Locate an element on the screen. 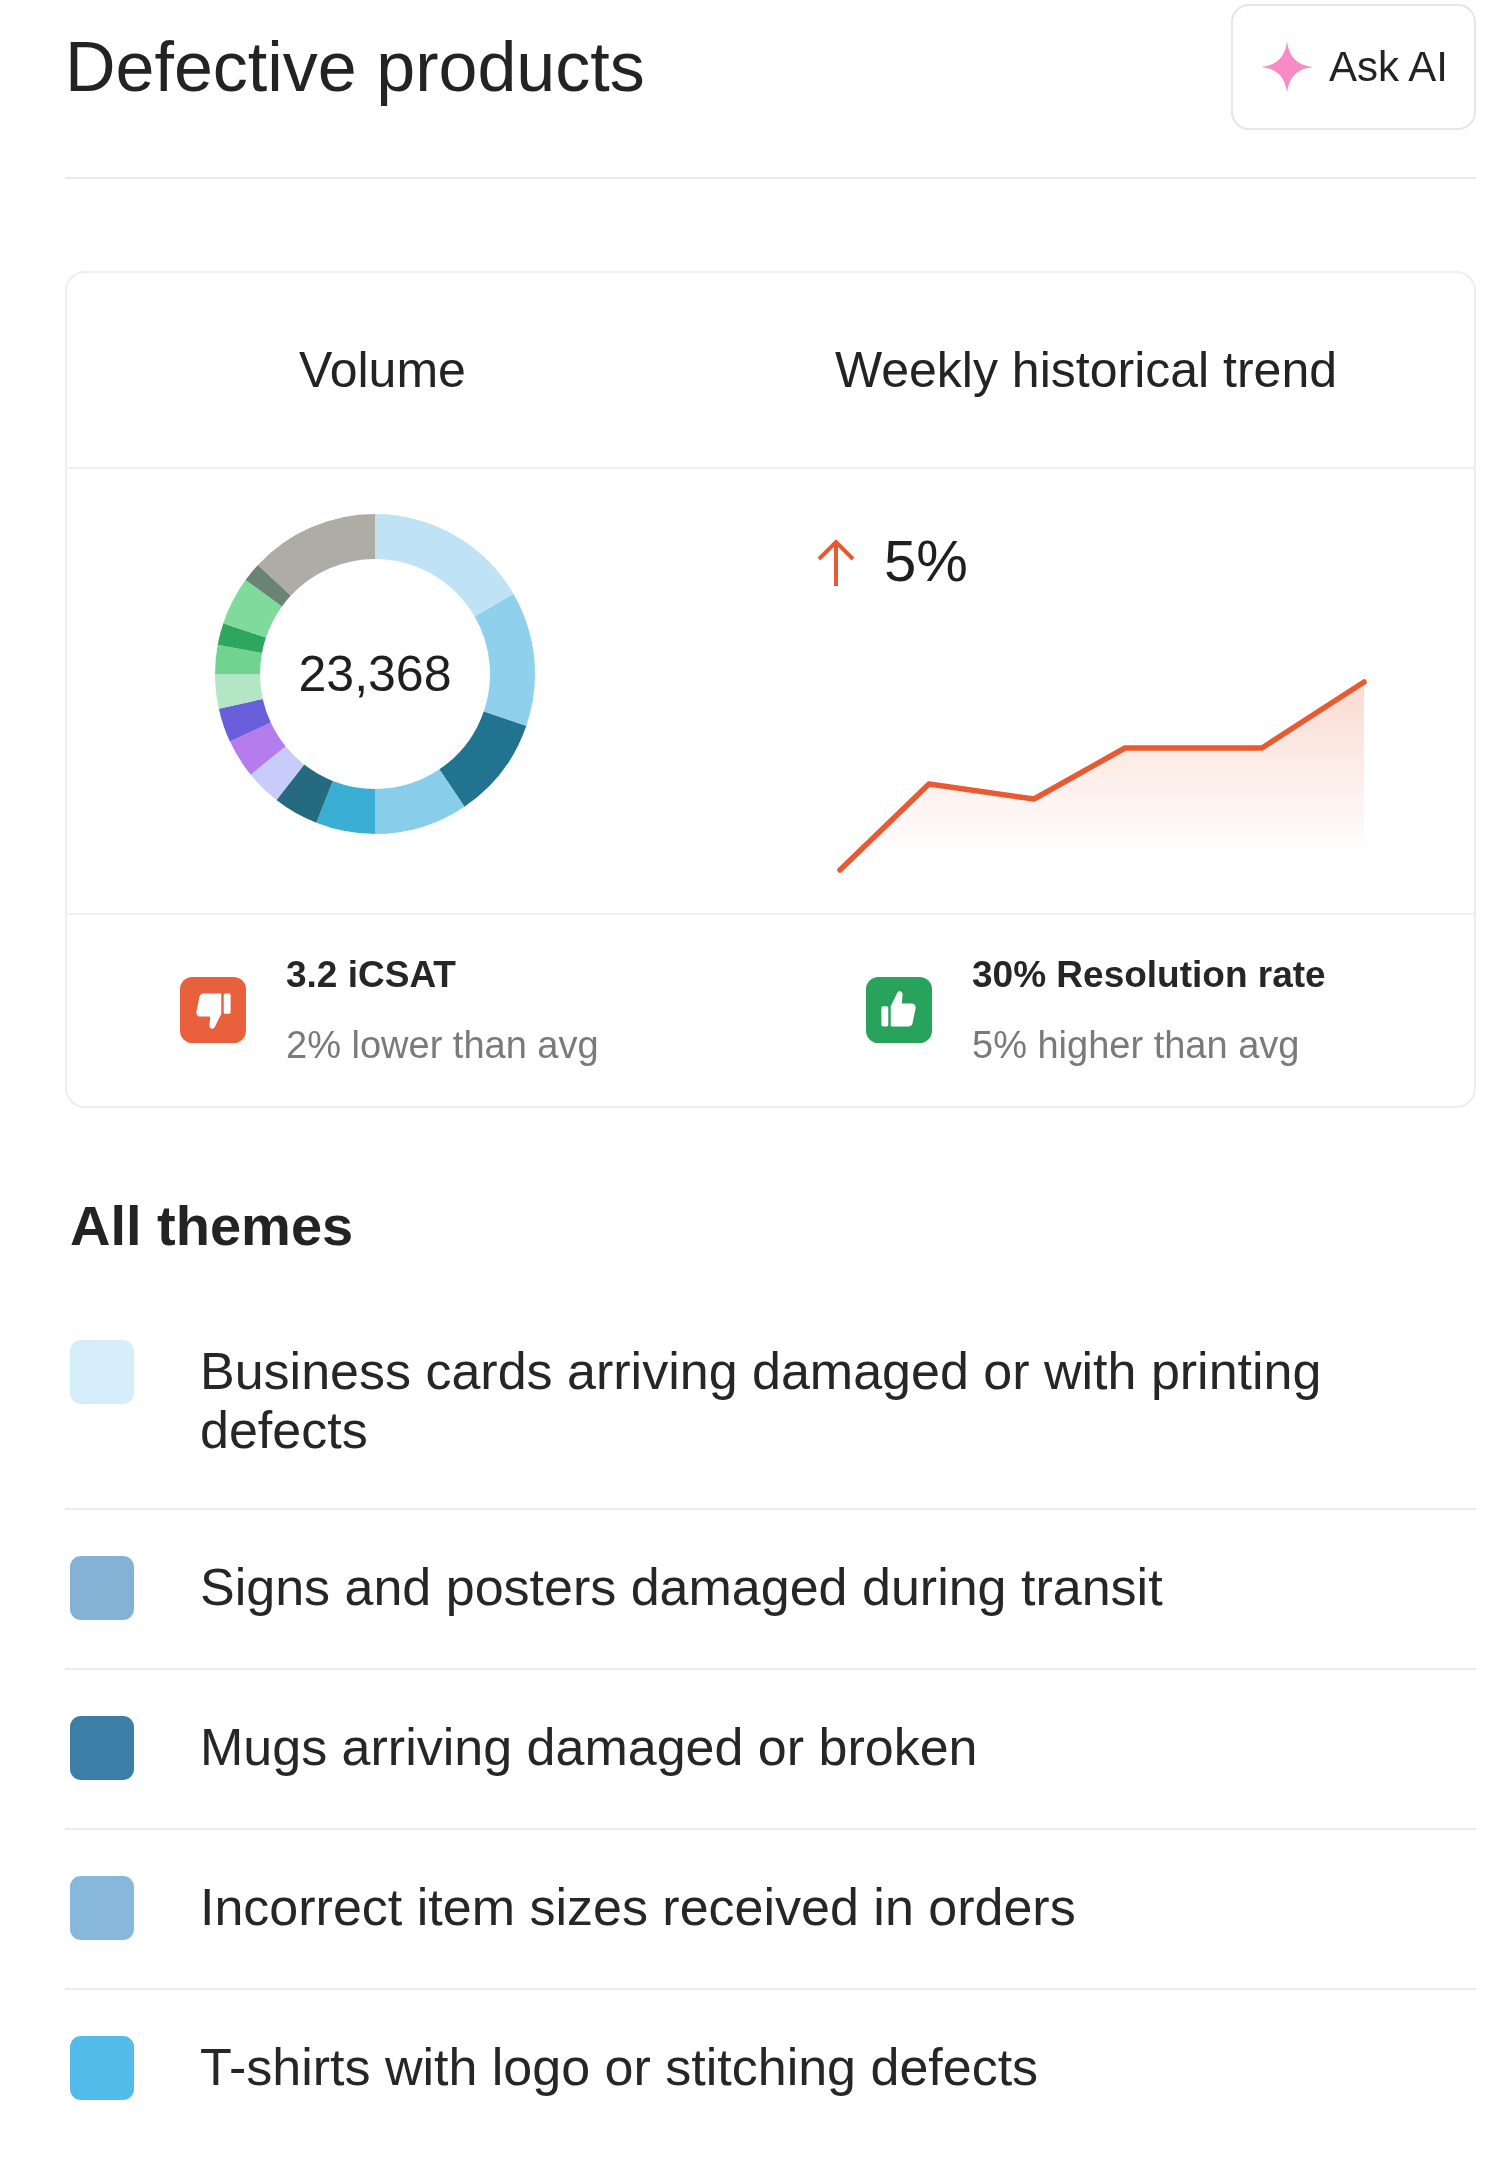 The image size is (1500, 2168). page-title: Defective products is located at coordinates (355, 67).